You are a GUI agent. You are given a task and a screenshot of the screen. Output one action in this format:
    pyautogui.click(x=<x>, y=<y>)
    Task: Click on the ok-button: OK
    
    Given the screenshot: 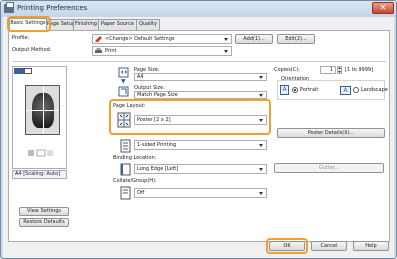 What is the action you would take?
    pyautogui.click(x=287, y=246)
    